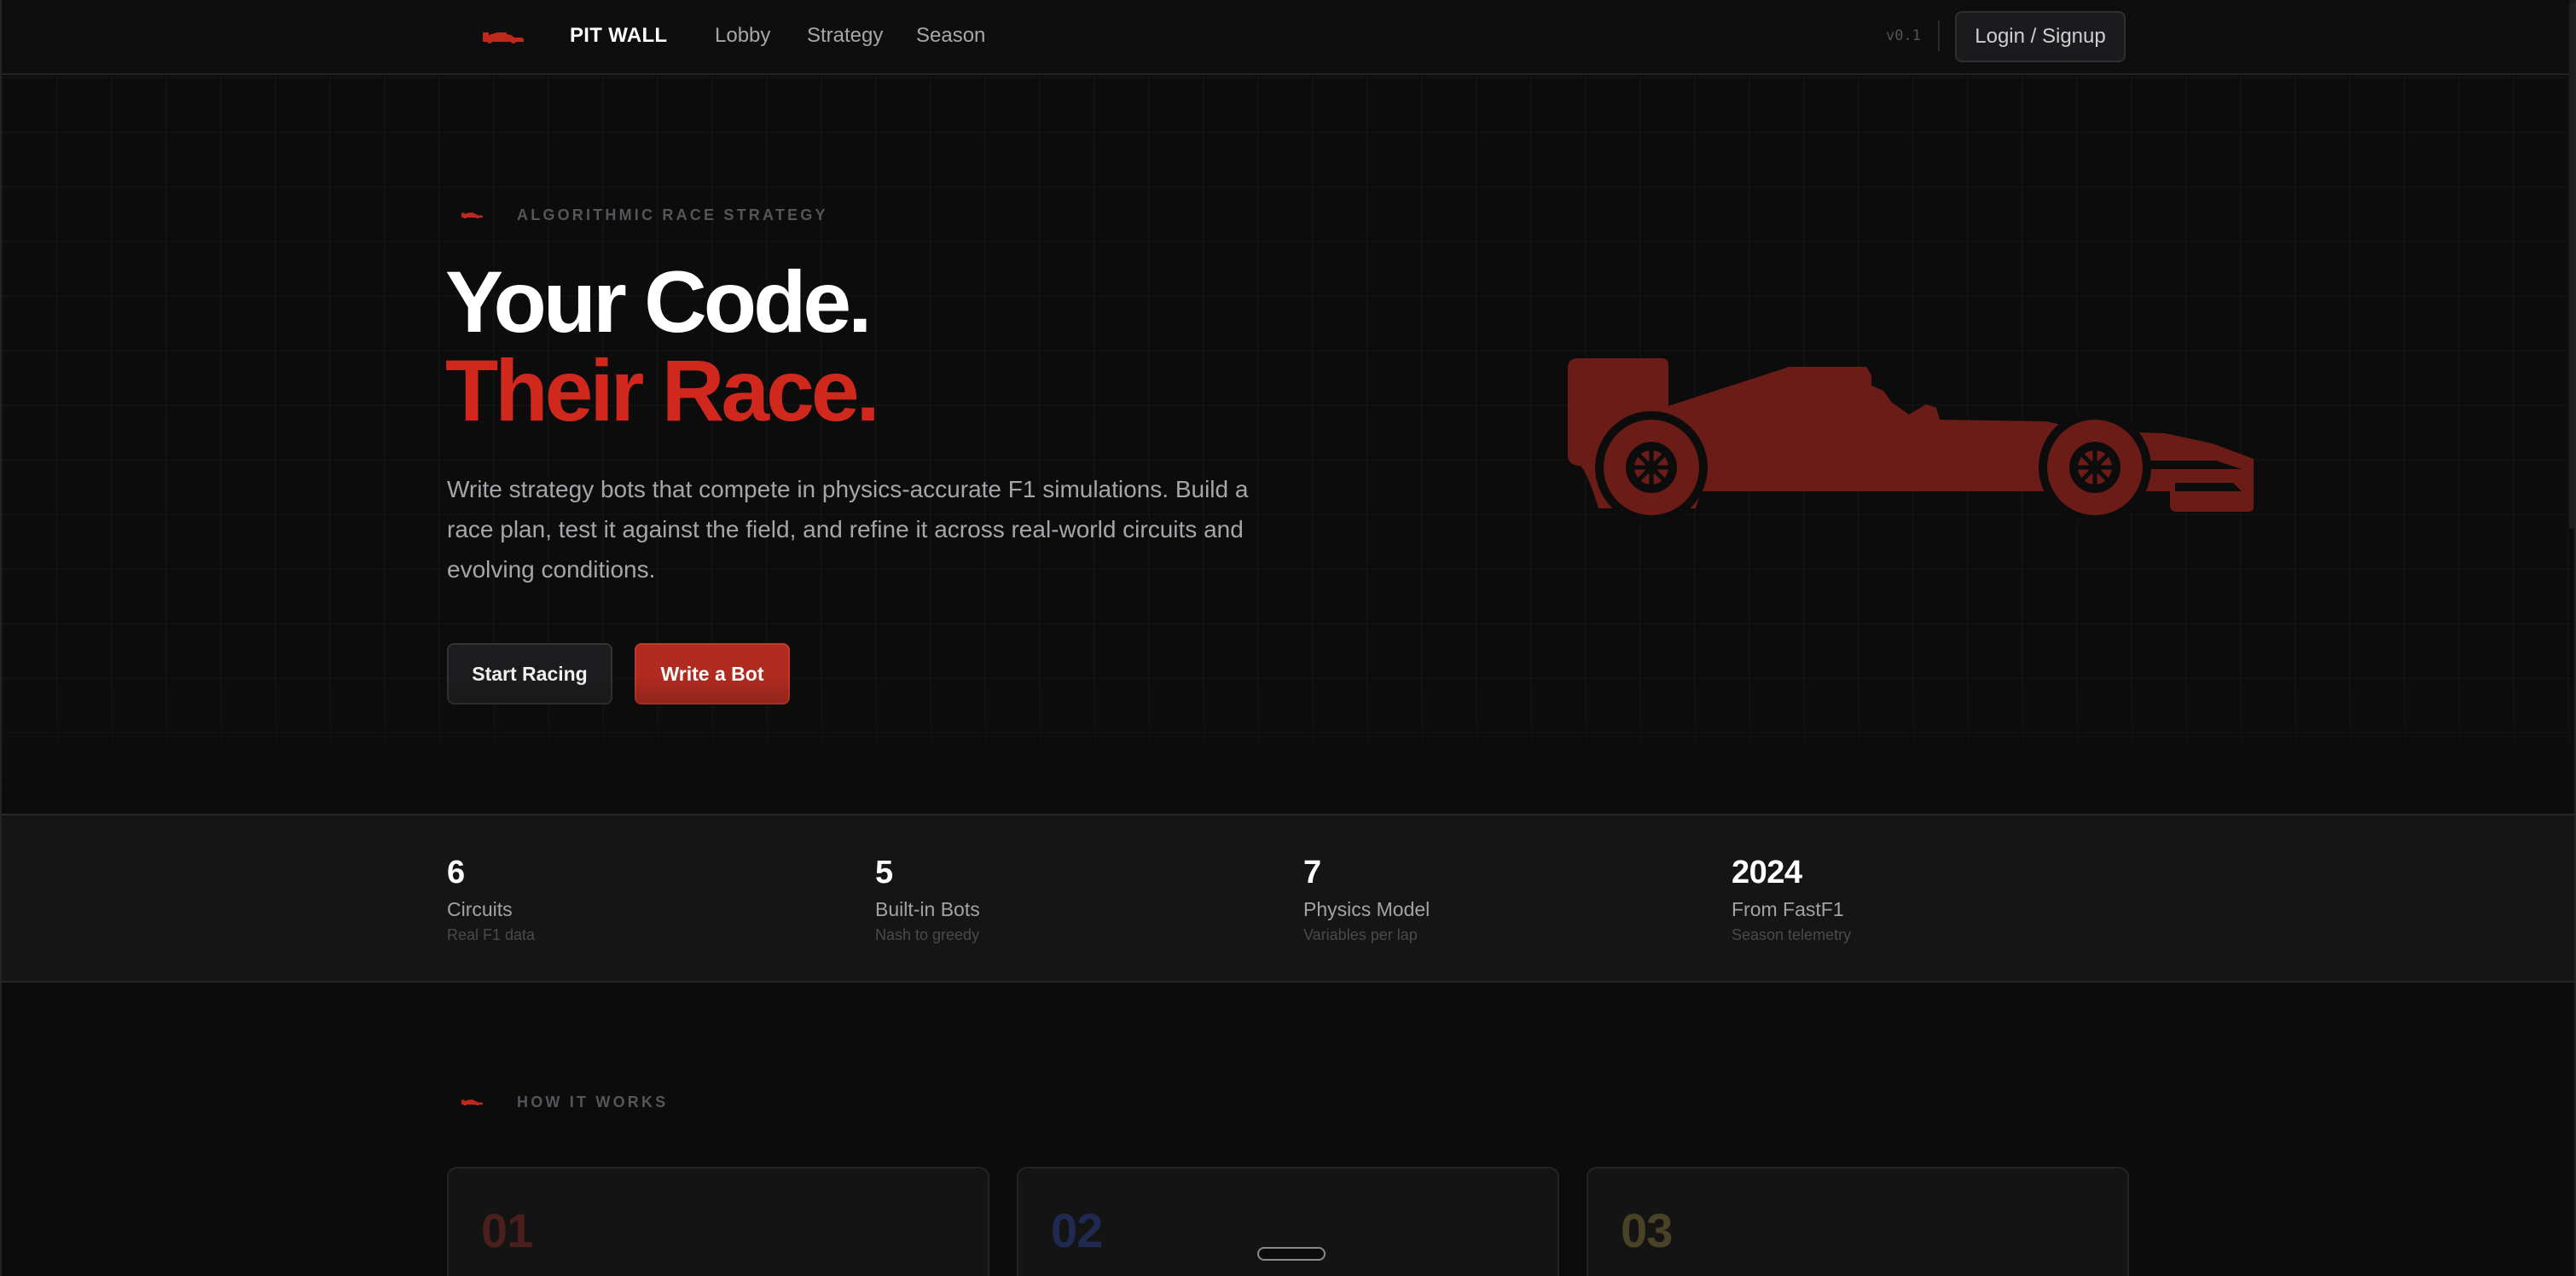 This screenshot has width=2576, height=1276. What do you see at coordinates (1071, 899) in the screenshot?
I see `stat-built-in-bots: 5 Built-in Bots Nash to greedy` at bounding box center [1071, 899].